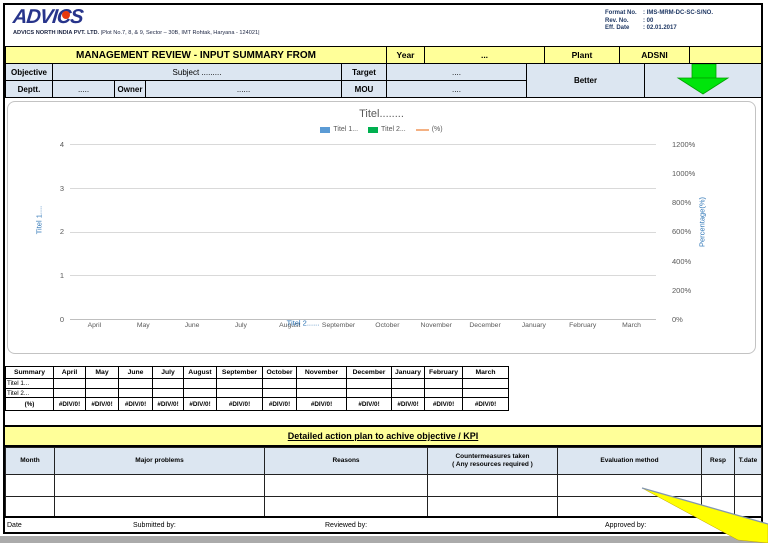 This screenshot has width=768, height=543. I want to click on format-no-value: : IMS-MRM-DC-SC-S/NO., so click(678, 13).